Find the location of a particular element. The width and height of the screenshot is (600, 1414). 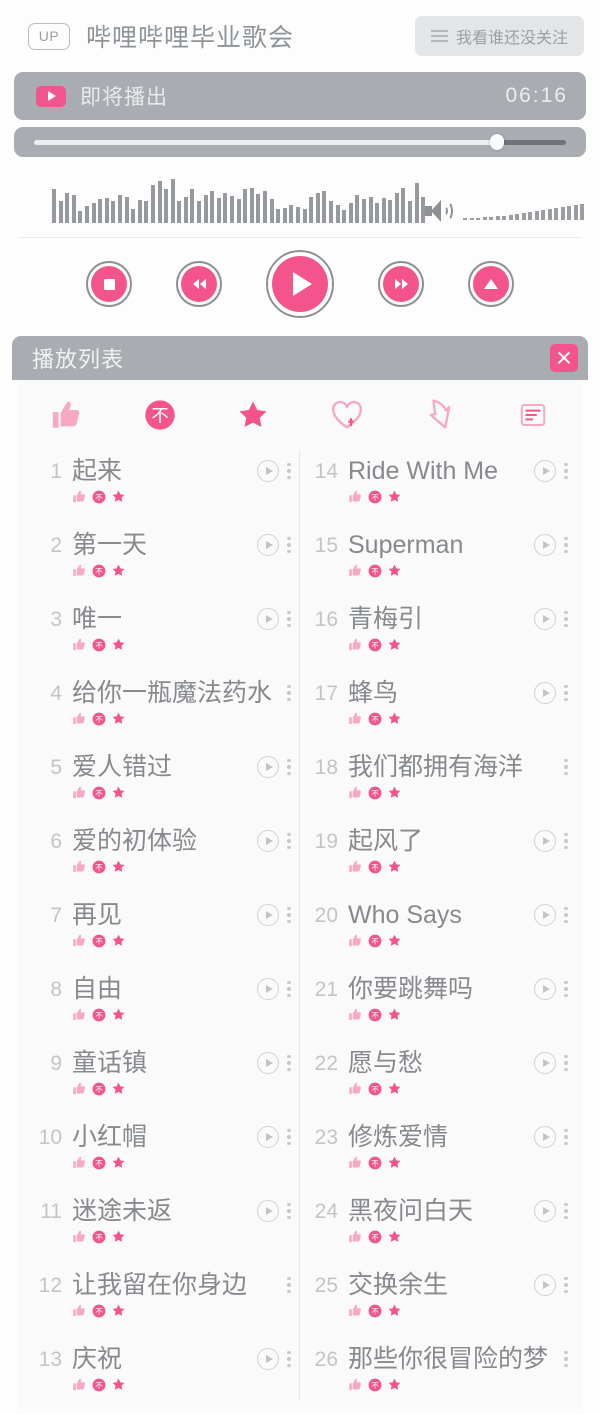

playlist-row: 21 你要跳舞吗不 is located at coordinates (438, 1005).